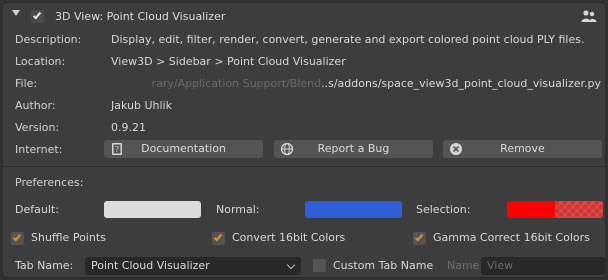  What do you see at coordinates (26, 83) in the screenshot?
I see `file-label: File:` at bounding box center [26, 83].